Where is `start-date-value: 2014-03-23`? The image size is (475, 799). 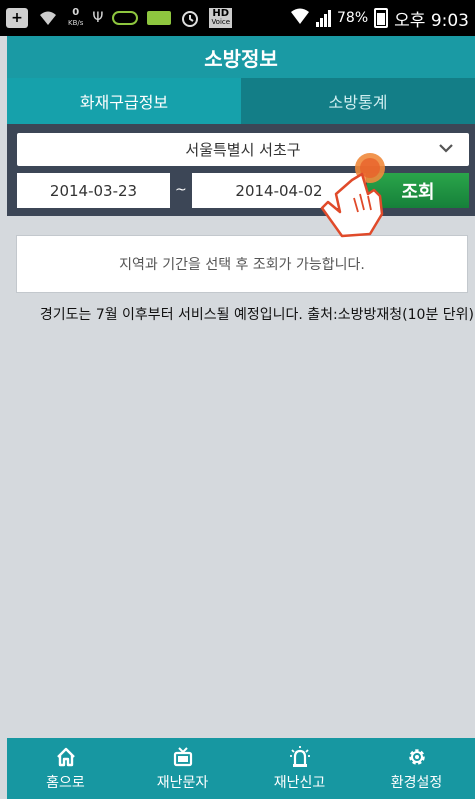 start-date-value: 2014-03-23 is located at coordinates (93, 190).